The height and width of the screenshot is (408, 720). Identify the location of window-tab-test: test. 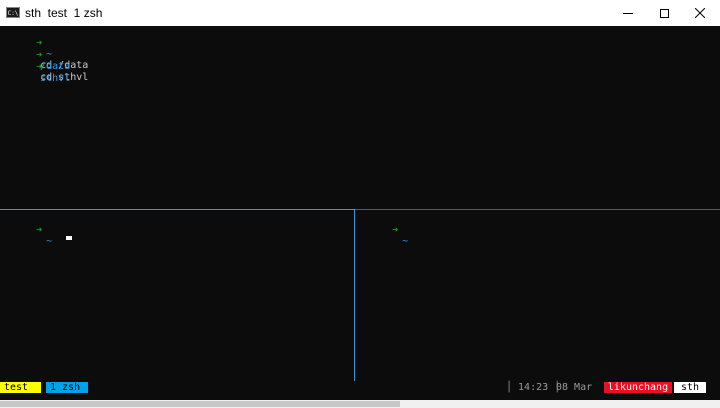
(20, 387).